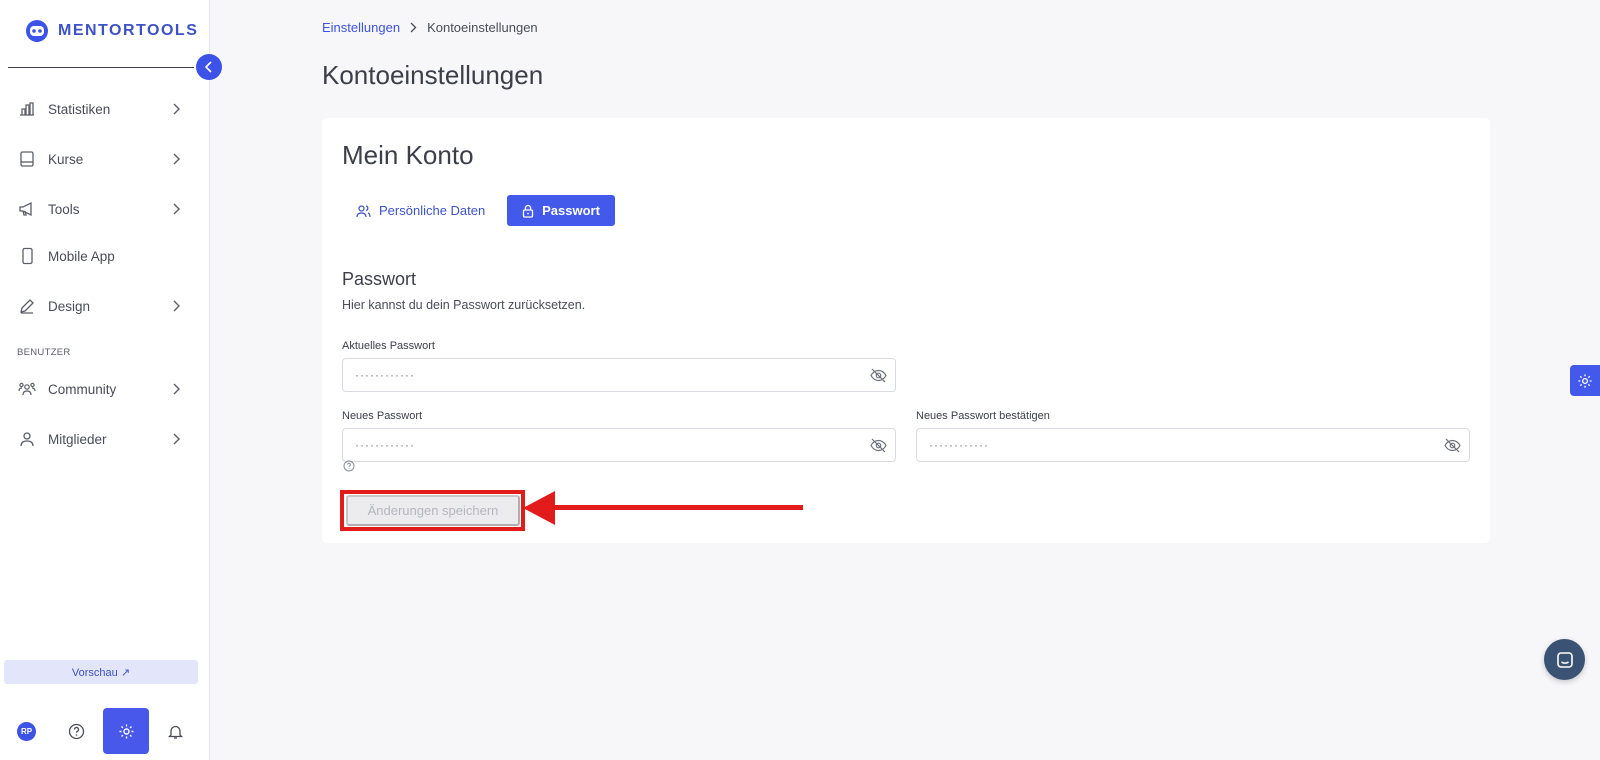 The image size is (1600, 760). I want to click on breadcrumb: Einstellungen Kontoeinstellungen, so click(430, 27).